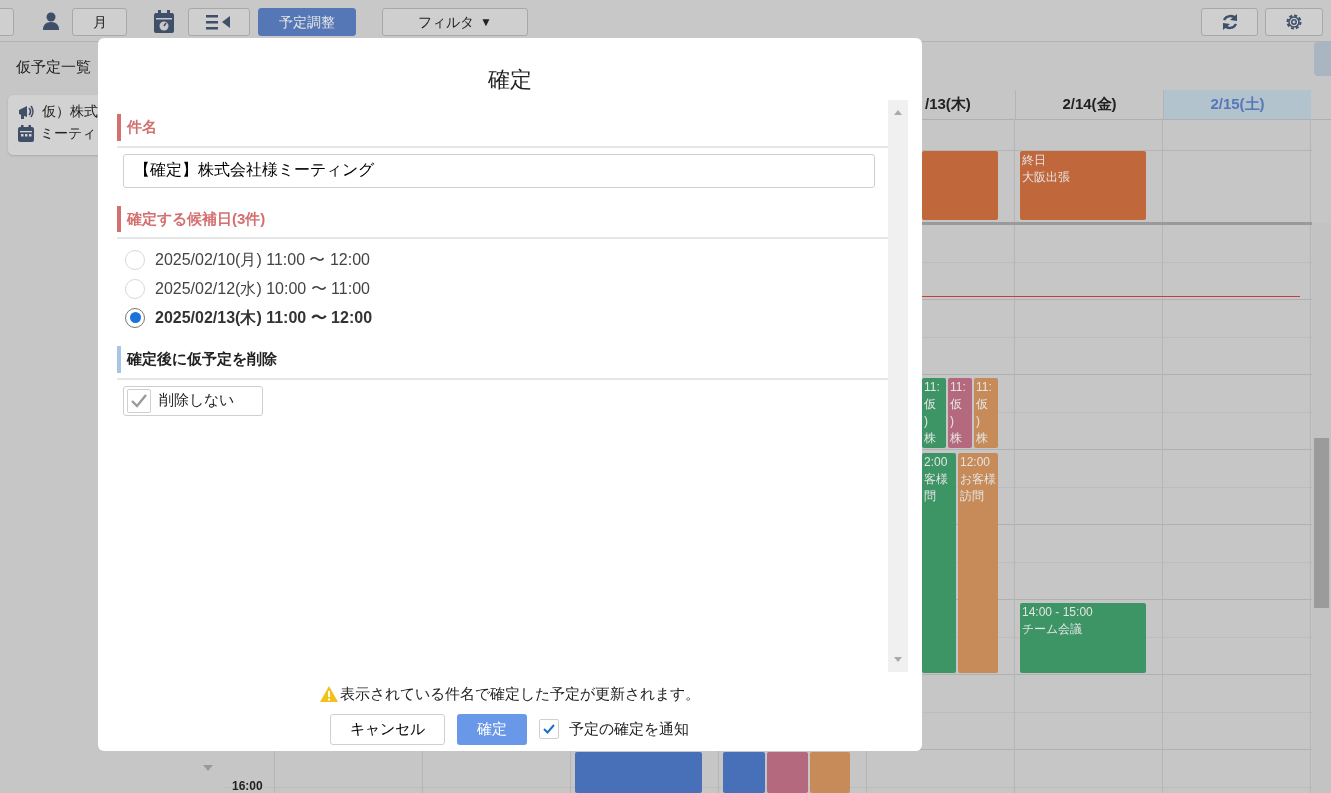 The image size is (1331, 793). I want to click on event-text: 2:00, so click(936, 462).